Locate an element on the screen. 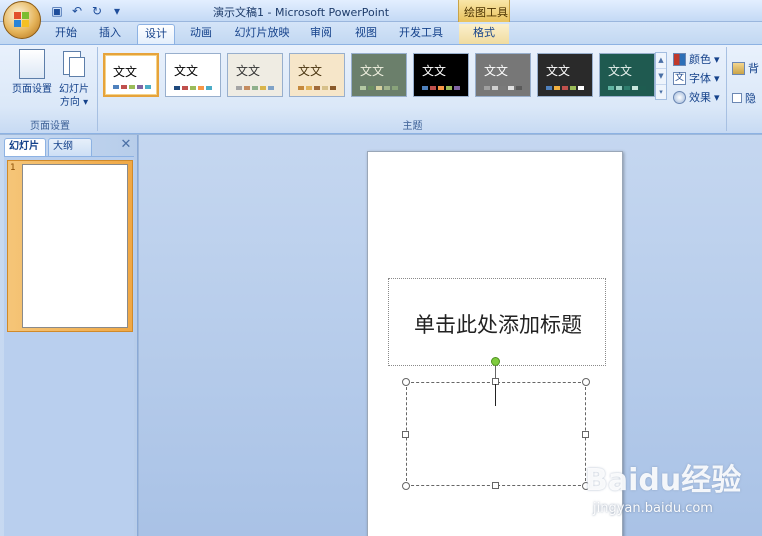  quick-access-toolbar: ▣ ↶ ↻ ▾ is located at coordinates (87, 11).